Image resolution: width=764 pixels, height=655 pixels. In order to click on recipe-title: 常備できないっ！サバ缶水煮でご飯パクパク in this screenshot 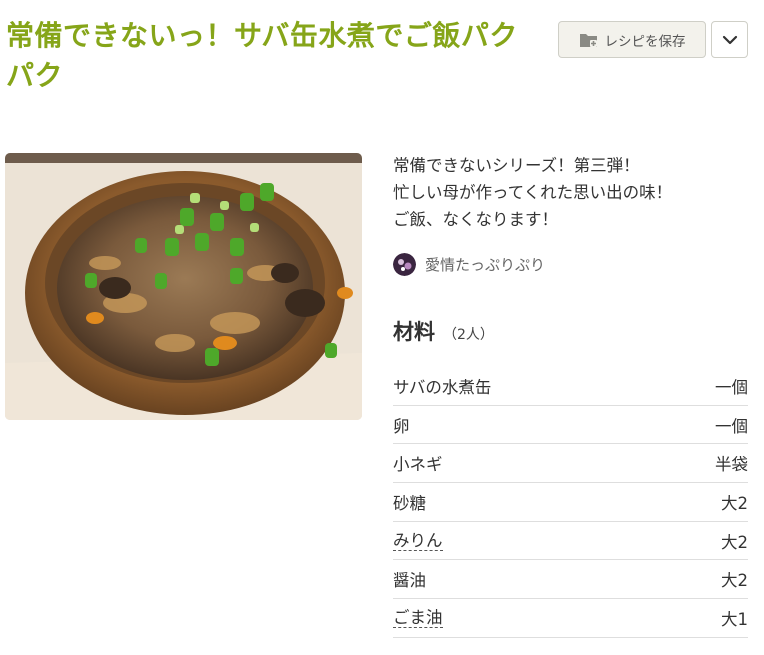, I will do `click(262, 55)`.